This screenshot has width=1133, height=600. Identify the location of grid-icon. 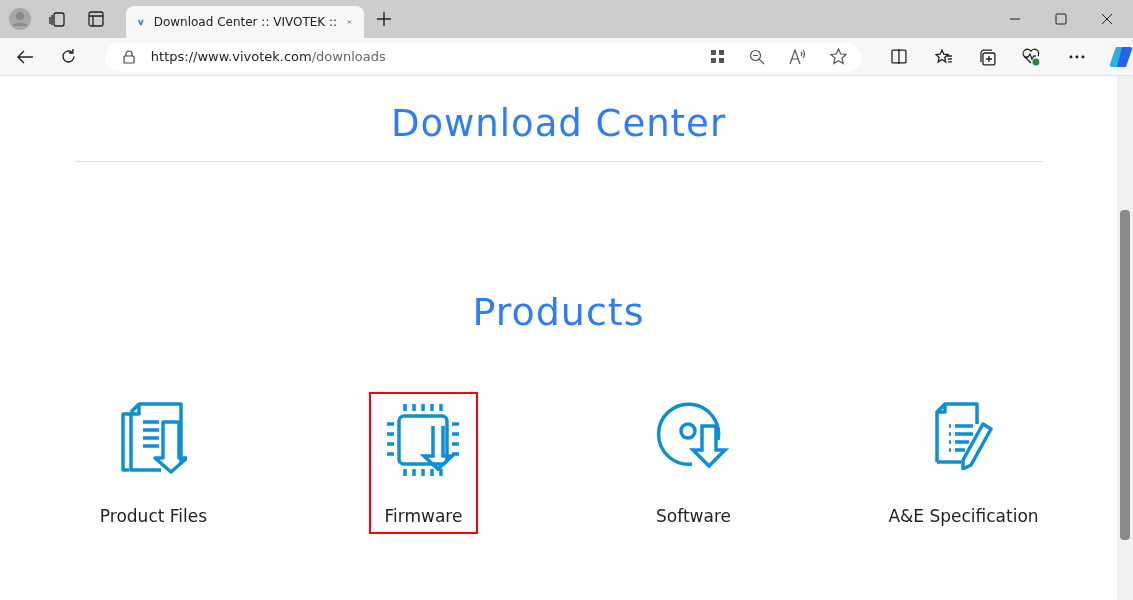
(717, 56).